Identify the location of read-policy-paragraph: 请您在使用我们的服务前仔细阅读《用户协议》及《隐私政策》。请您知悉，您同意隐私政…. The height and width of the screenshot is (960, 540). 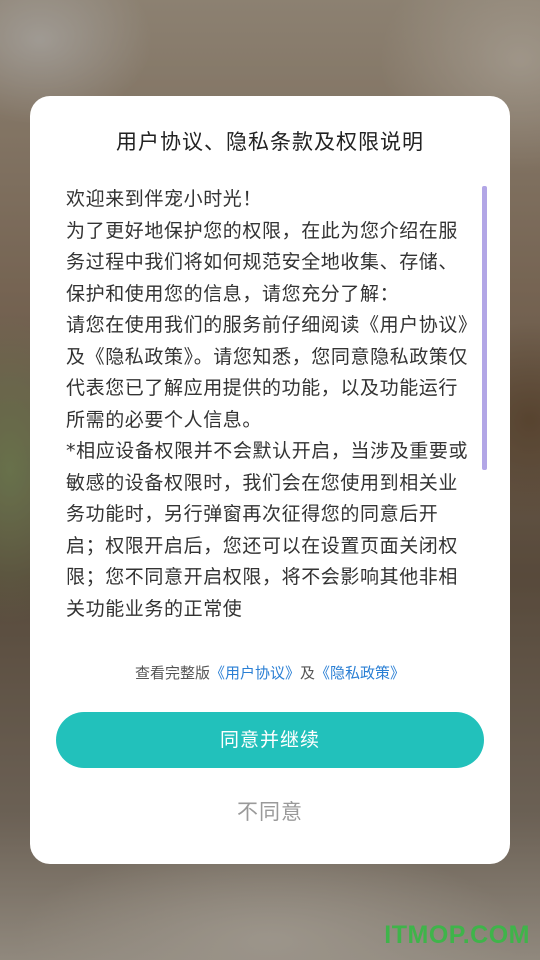
(267, 372).